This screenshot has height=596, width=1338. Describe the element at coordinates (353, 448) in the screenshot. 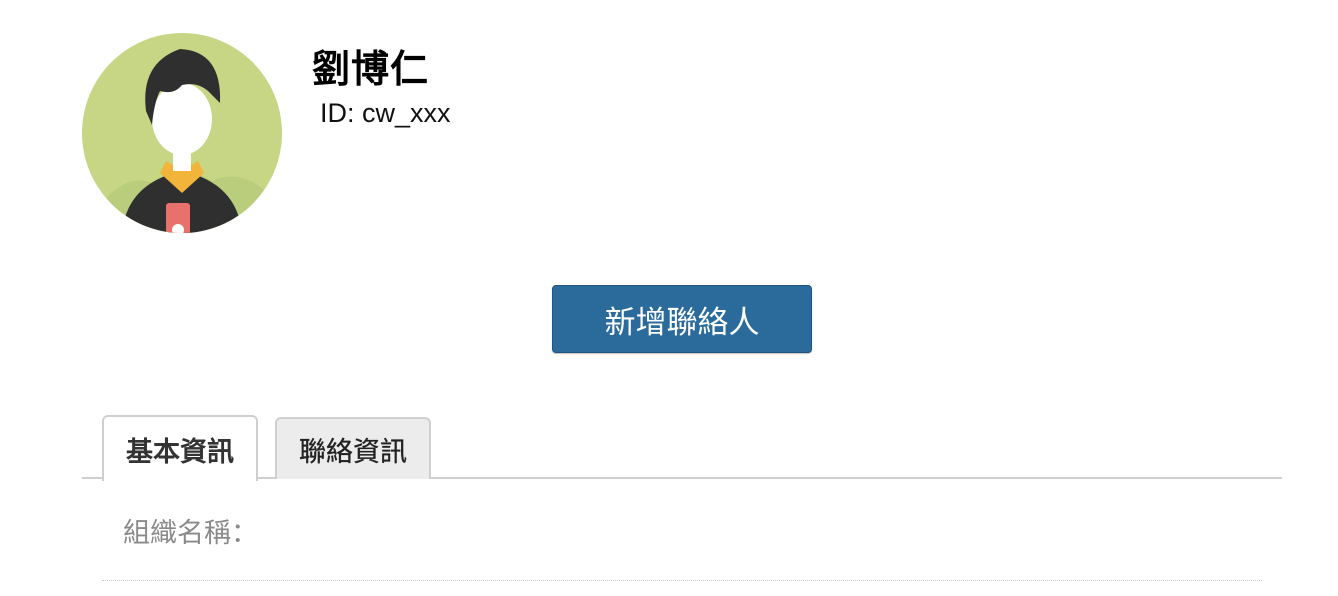

I see `tab-contact-info: 聯絡資訊` at that location.